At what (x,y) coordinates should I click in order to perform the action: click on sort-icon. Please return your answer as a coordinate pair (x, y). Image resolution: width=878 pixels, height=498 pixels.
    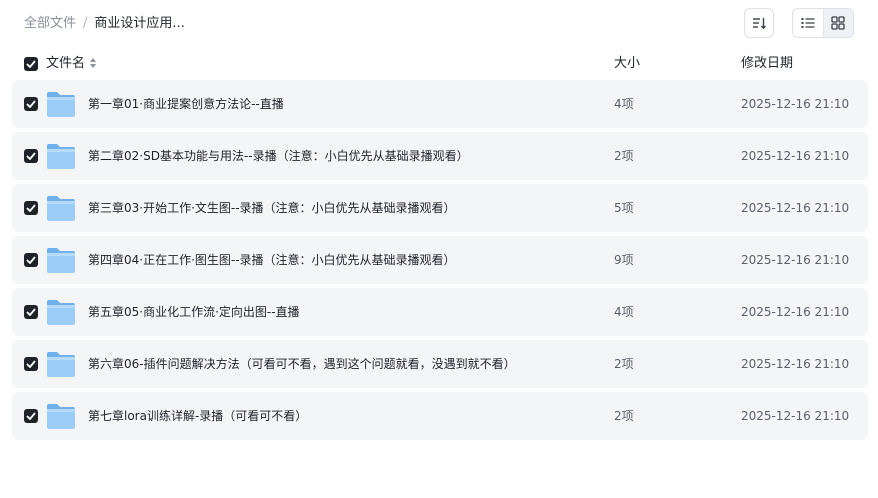
    Looking at the image, I should click on (760, 24).